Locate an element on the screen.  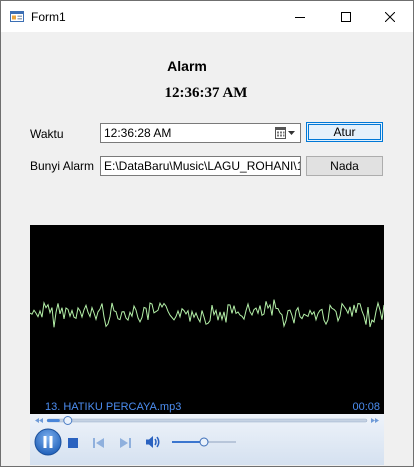
calendar-dropdown-icon is located at coordinates (285, 133).